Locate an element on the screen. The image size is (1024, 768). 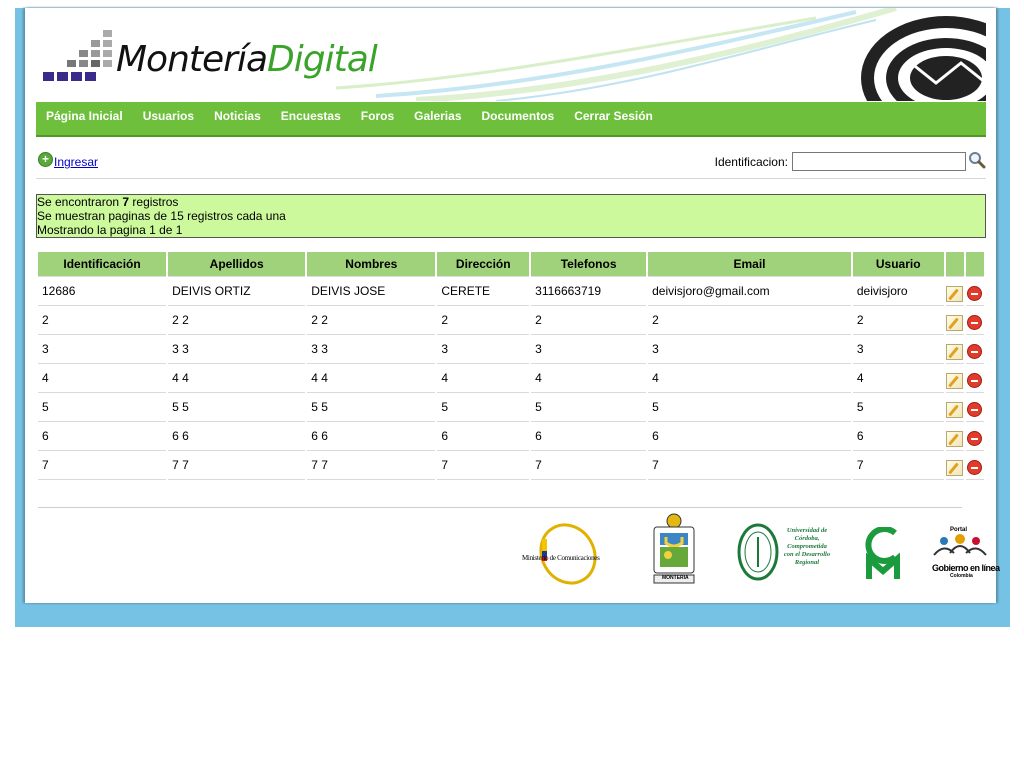
table-row: 66 66 66666 is located at coordinates (511, 436).